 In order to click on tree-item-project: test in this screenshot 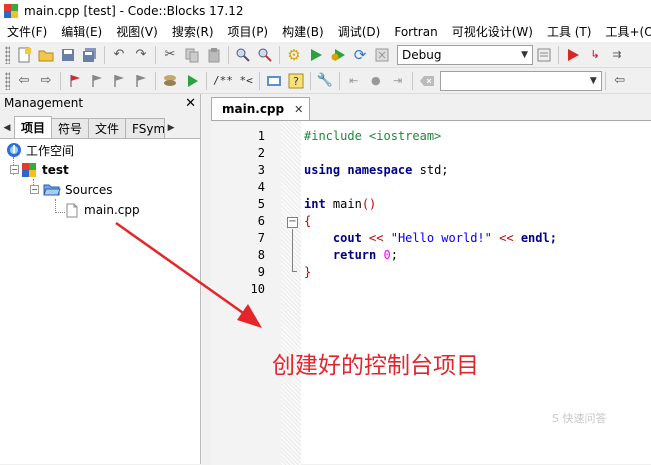, I will do `click(45, 170)`.